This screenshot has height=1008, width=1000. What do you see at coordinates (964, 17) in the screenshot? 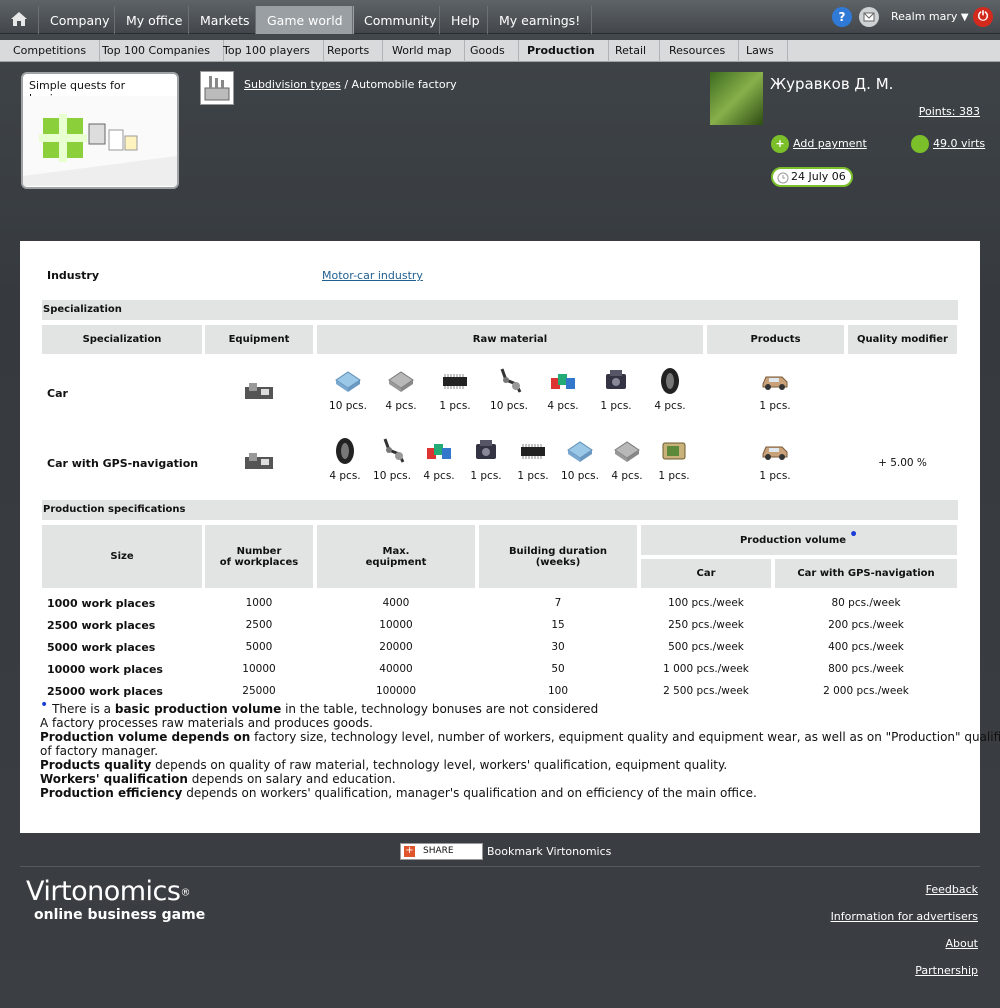
I see `chevron-down-icon: ▼` at bounding box center [964, 17].